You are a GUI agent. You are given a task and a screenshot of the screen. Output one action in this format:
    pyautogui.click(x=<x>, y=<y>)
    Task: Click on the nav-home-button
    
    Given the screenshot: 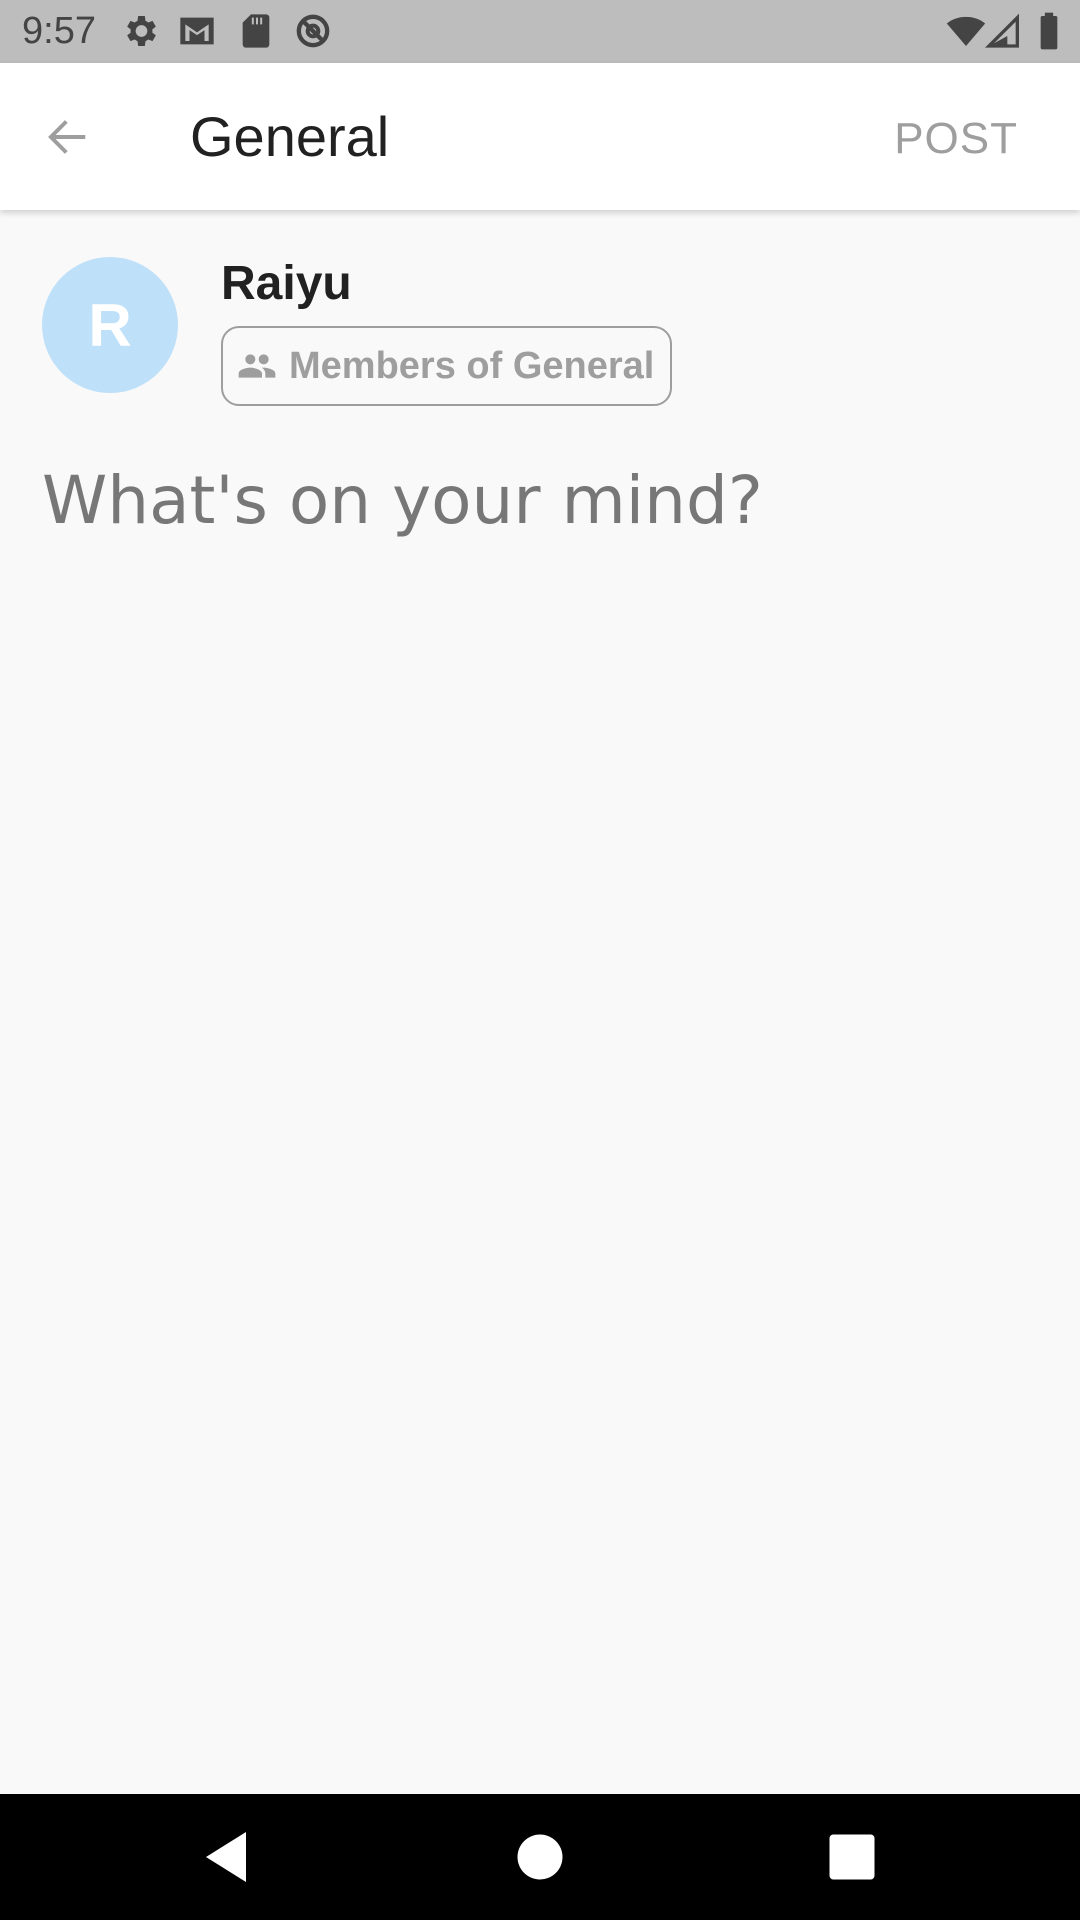 What is the action you would take?
    pyautogui.click(x=540, y=1857)
    